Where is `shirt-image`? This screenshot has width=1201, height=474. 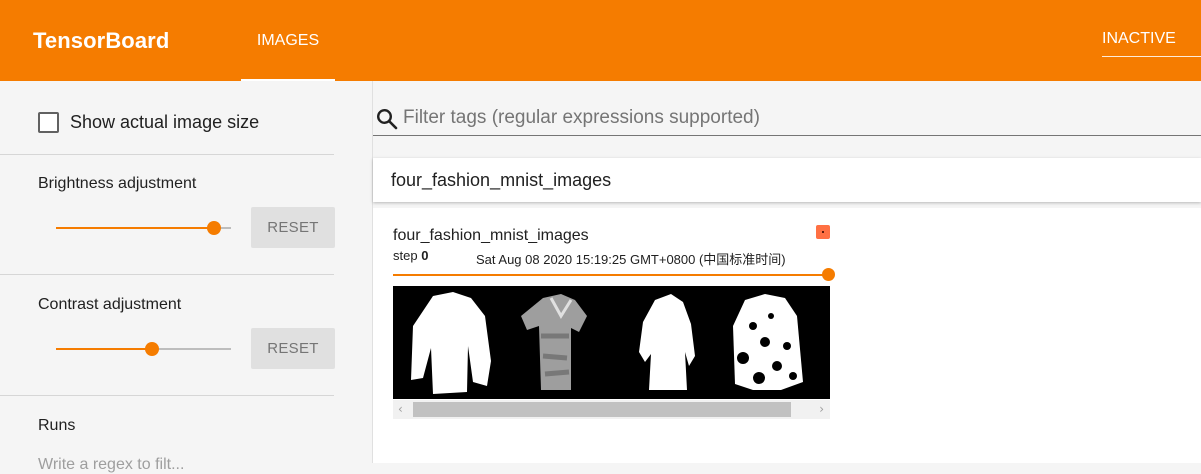
shirt-image is located at coordinates (667, 342).